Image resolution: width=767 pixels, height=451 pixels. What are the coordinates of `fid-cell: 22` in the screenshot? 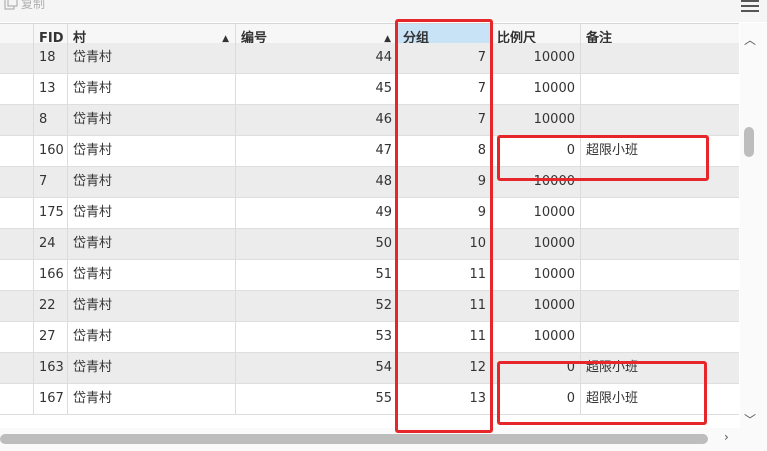 It's located at (51, 306).